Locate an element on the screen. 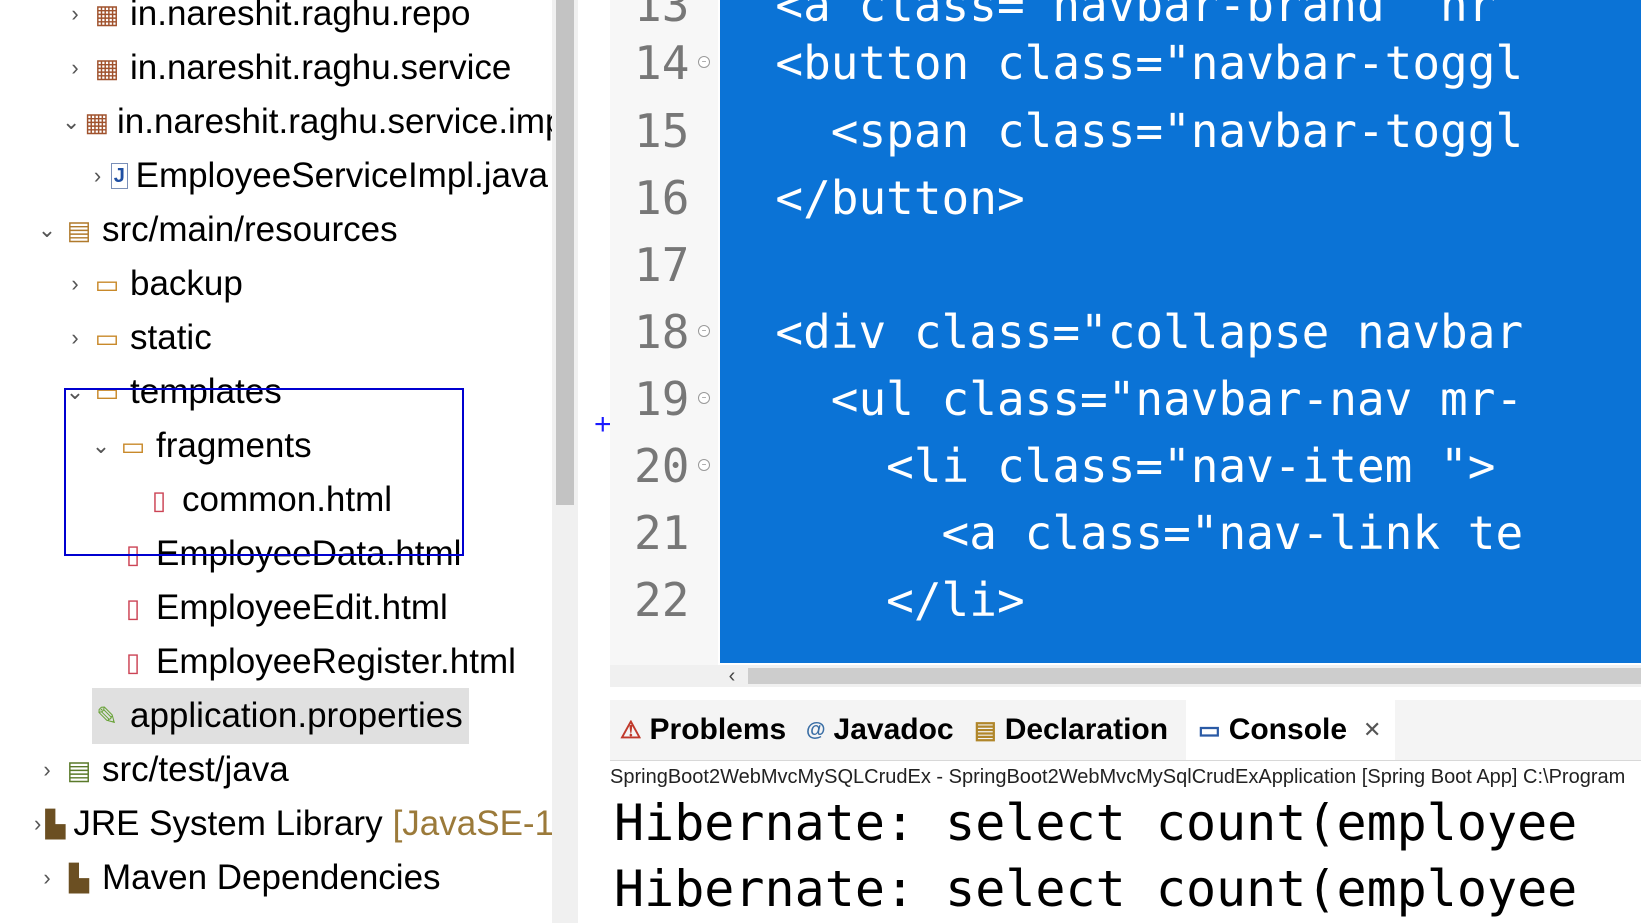 The image size is (1641, 923). console-icon: ▭ is located at coordinates (1209, 730).